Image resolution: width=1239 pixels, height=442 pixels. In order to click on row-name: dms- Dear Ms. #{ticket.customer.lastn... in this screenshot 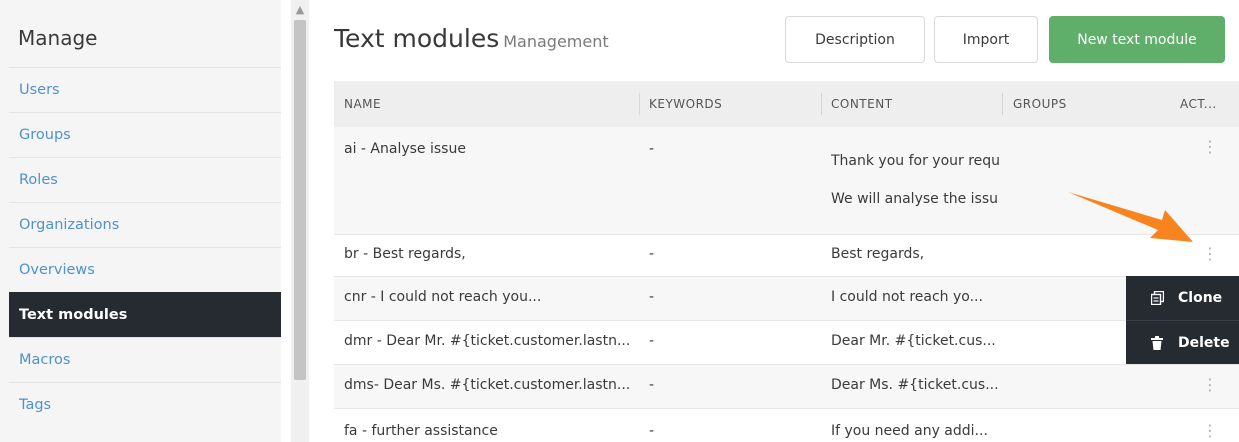, I will do `click(494, 385)`.